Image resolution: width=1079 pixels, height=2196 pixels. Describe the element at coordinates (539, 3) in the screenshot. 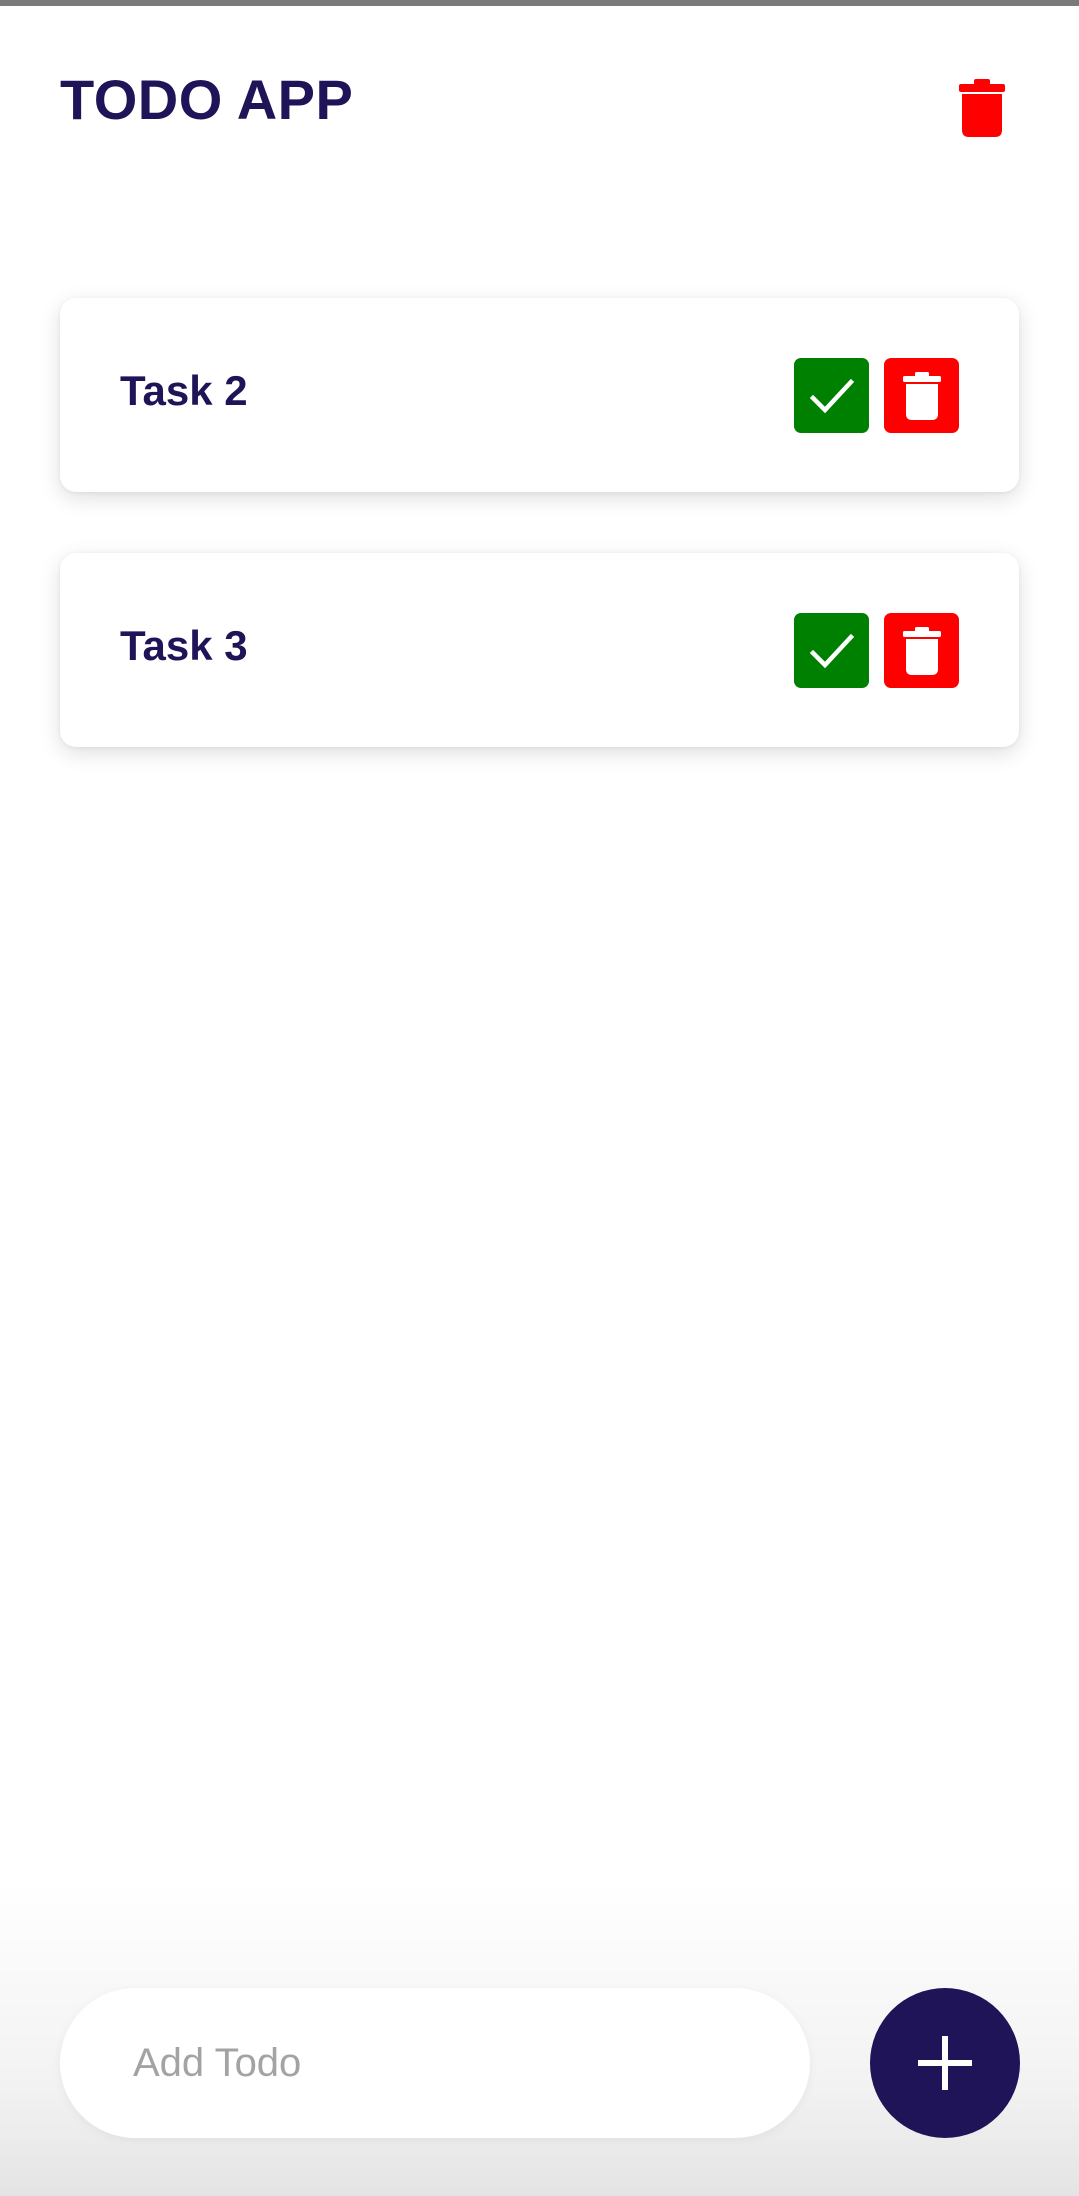

I see `status-strip` at that location.